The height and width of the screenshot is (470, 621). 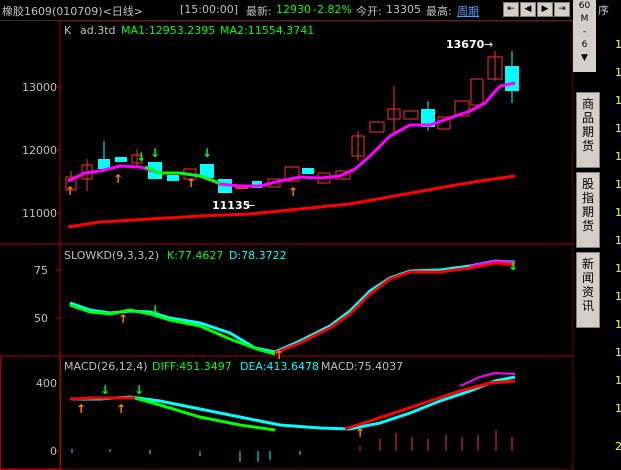 What do you see at coordinates (439, 11) in the screenshot?
I see `high-label: 最高:` at bounding box center [439, 11].